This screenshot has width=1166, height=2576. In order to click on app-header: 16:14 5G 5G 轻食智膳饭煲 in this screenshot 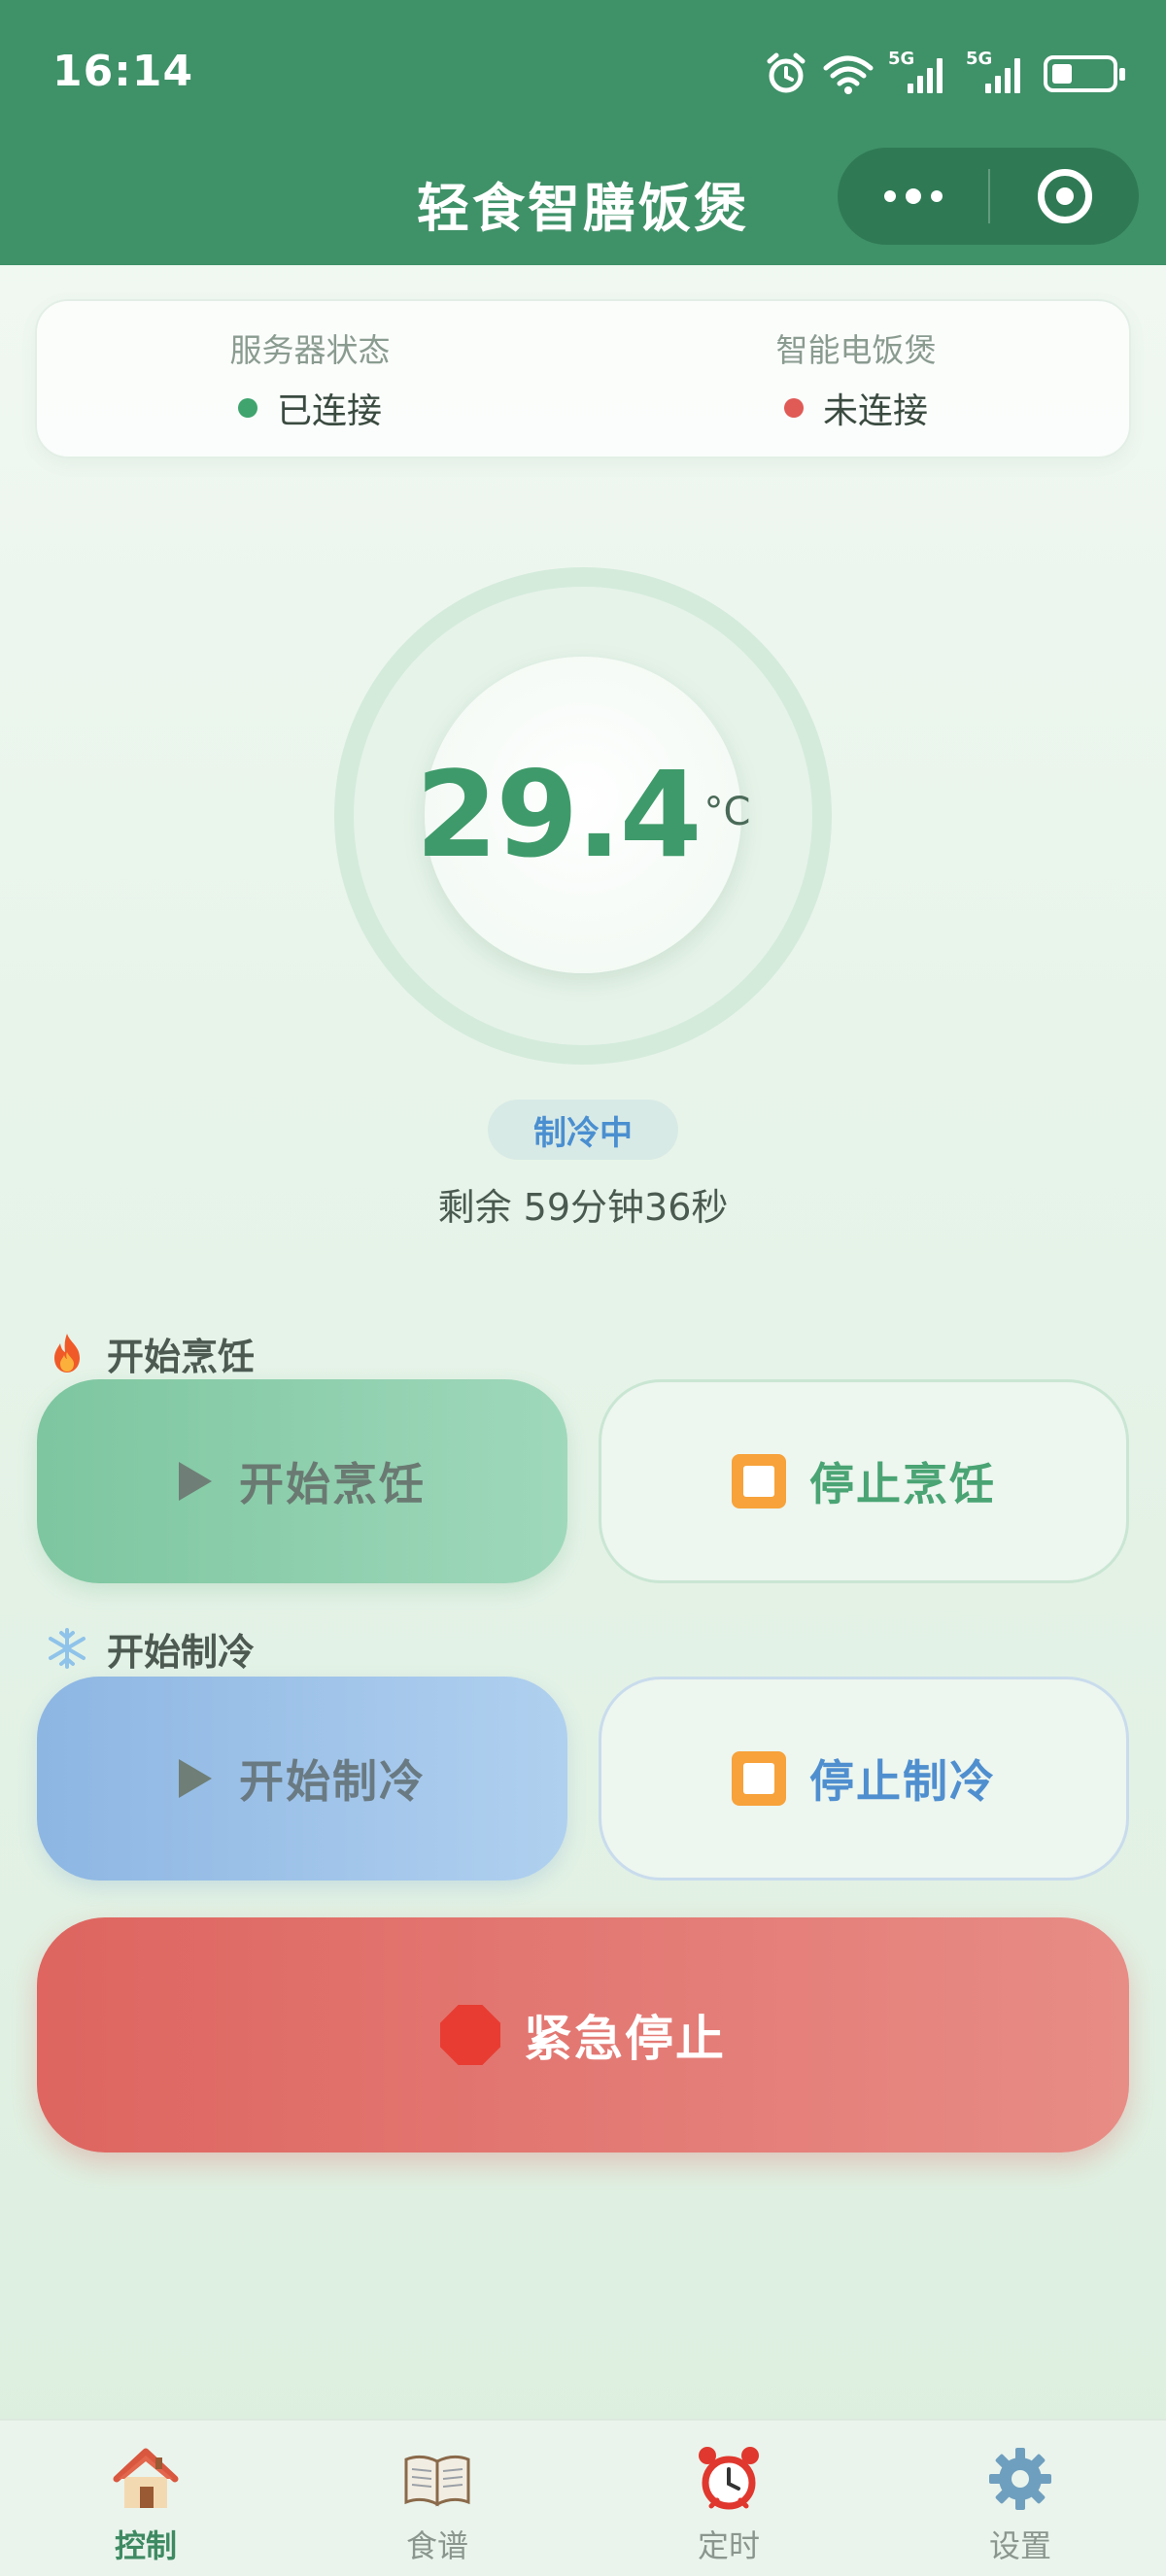, I will do `click(583, 132)`.